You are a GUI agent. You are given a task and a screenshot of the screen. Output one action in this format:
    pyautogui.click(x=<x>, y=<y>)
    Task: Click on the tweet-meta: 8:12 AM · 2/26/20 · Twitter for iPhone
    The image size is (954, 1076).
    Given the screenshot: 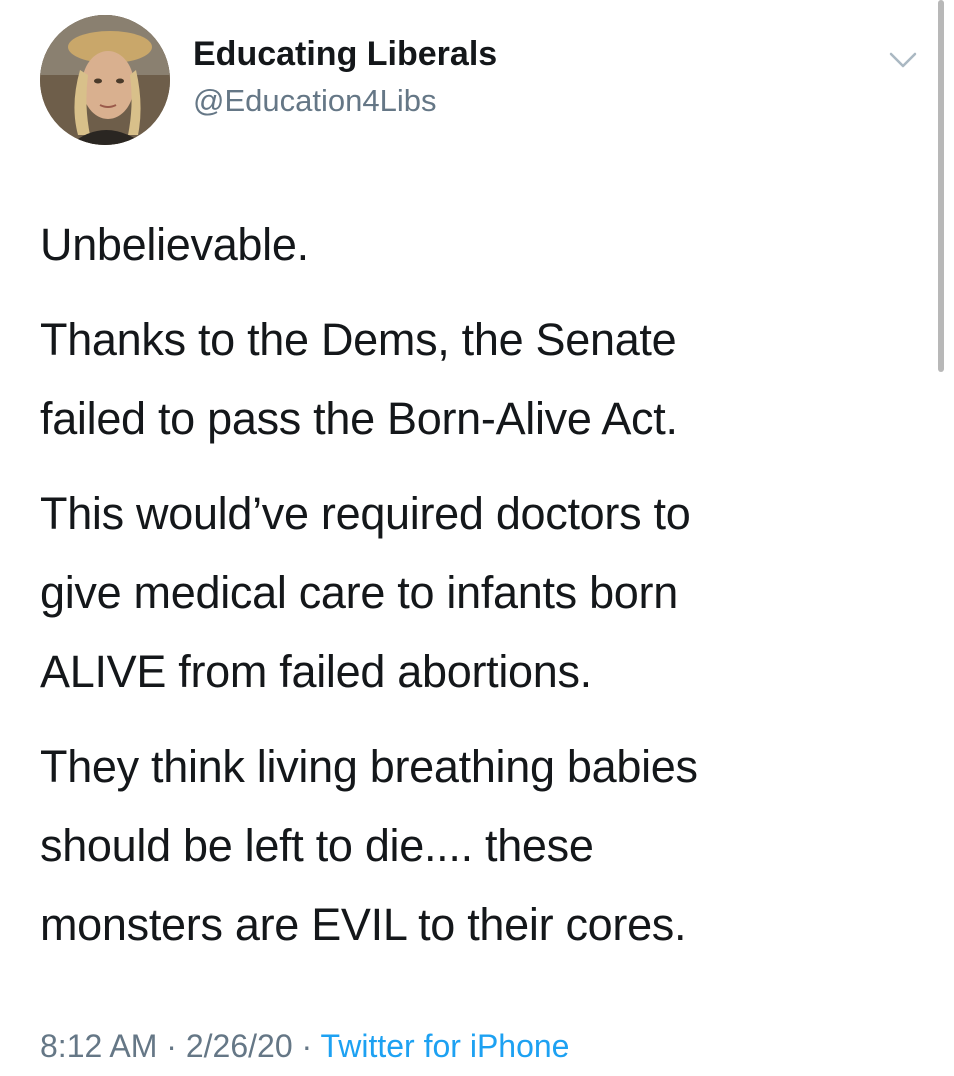 What is the action you would take?
    pyautogui.click(x=304, y=1046)
    